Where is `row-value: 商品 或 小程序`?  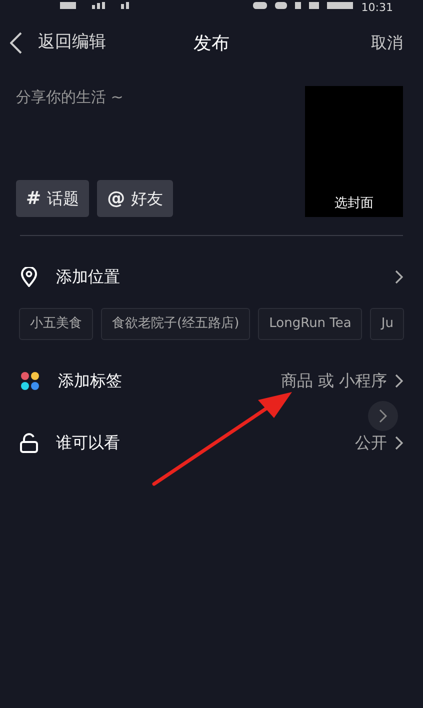
row-value: 商品 或 小程序 is located at coordinates (333, 381).